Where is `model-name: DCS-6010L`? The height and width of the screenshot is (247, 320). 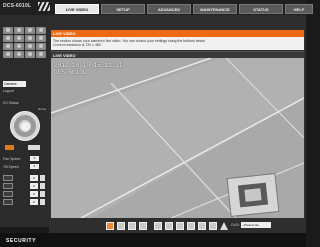 model-name: DCS-6010L is located at coordinates (17, 6).